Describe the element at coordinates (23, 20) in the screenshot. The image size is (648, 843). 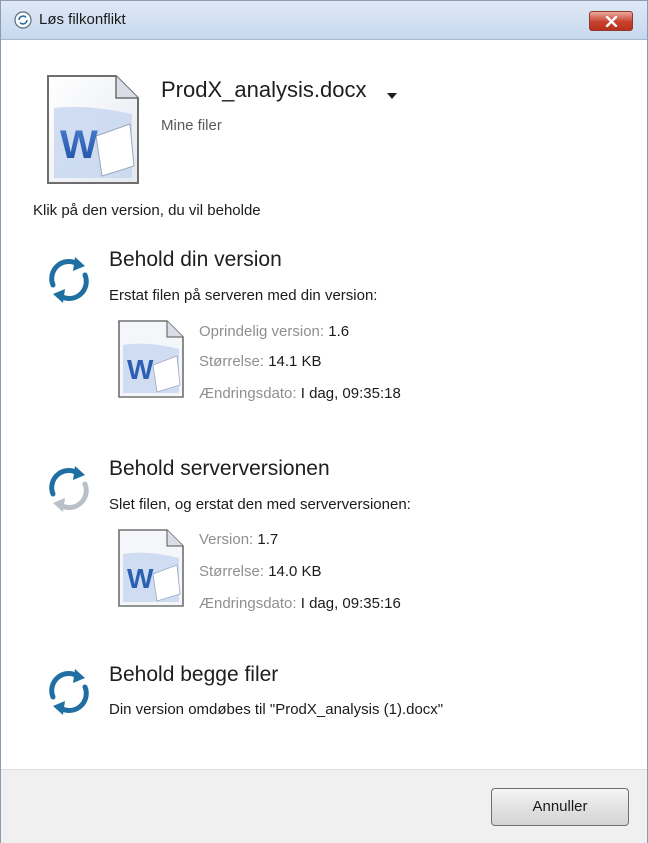
I see `sync-app-icon` at that location.